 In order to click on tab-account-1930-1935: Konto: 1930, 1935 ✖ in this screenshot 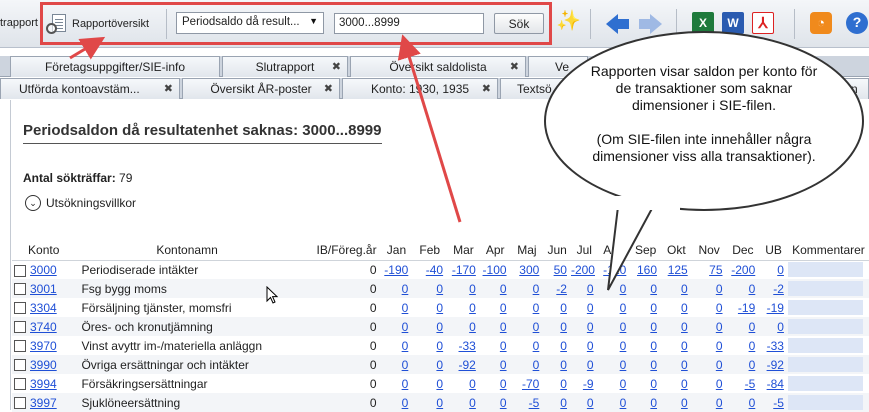, I will do `click(420, 88)`.